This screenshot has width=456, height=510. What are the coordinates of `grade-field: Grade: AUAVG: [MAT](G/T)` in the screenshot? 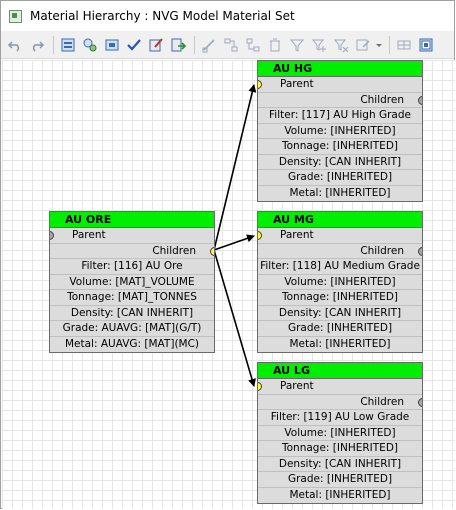 It's located at (132, 329).